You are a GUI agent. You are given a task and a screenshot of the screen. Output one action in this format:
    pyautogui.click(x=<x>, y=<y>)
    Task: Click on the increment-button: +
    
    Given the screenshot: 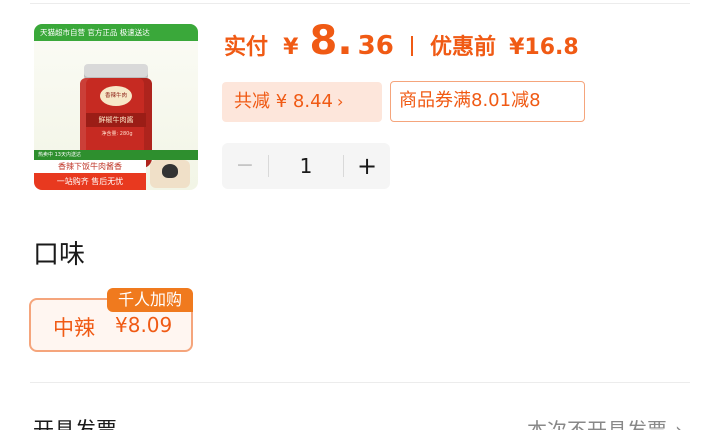 What is the action you would take?
    pyautogui.click(x=367, y=166)
    